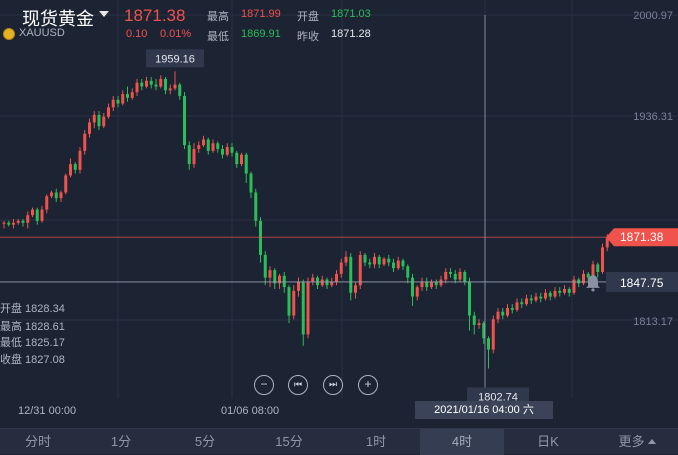 The height and width of the screenshot is (455, 678). Describe the element at coordinates (218, 37) in the screenshot. I see `low-label: 最低` at that location.